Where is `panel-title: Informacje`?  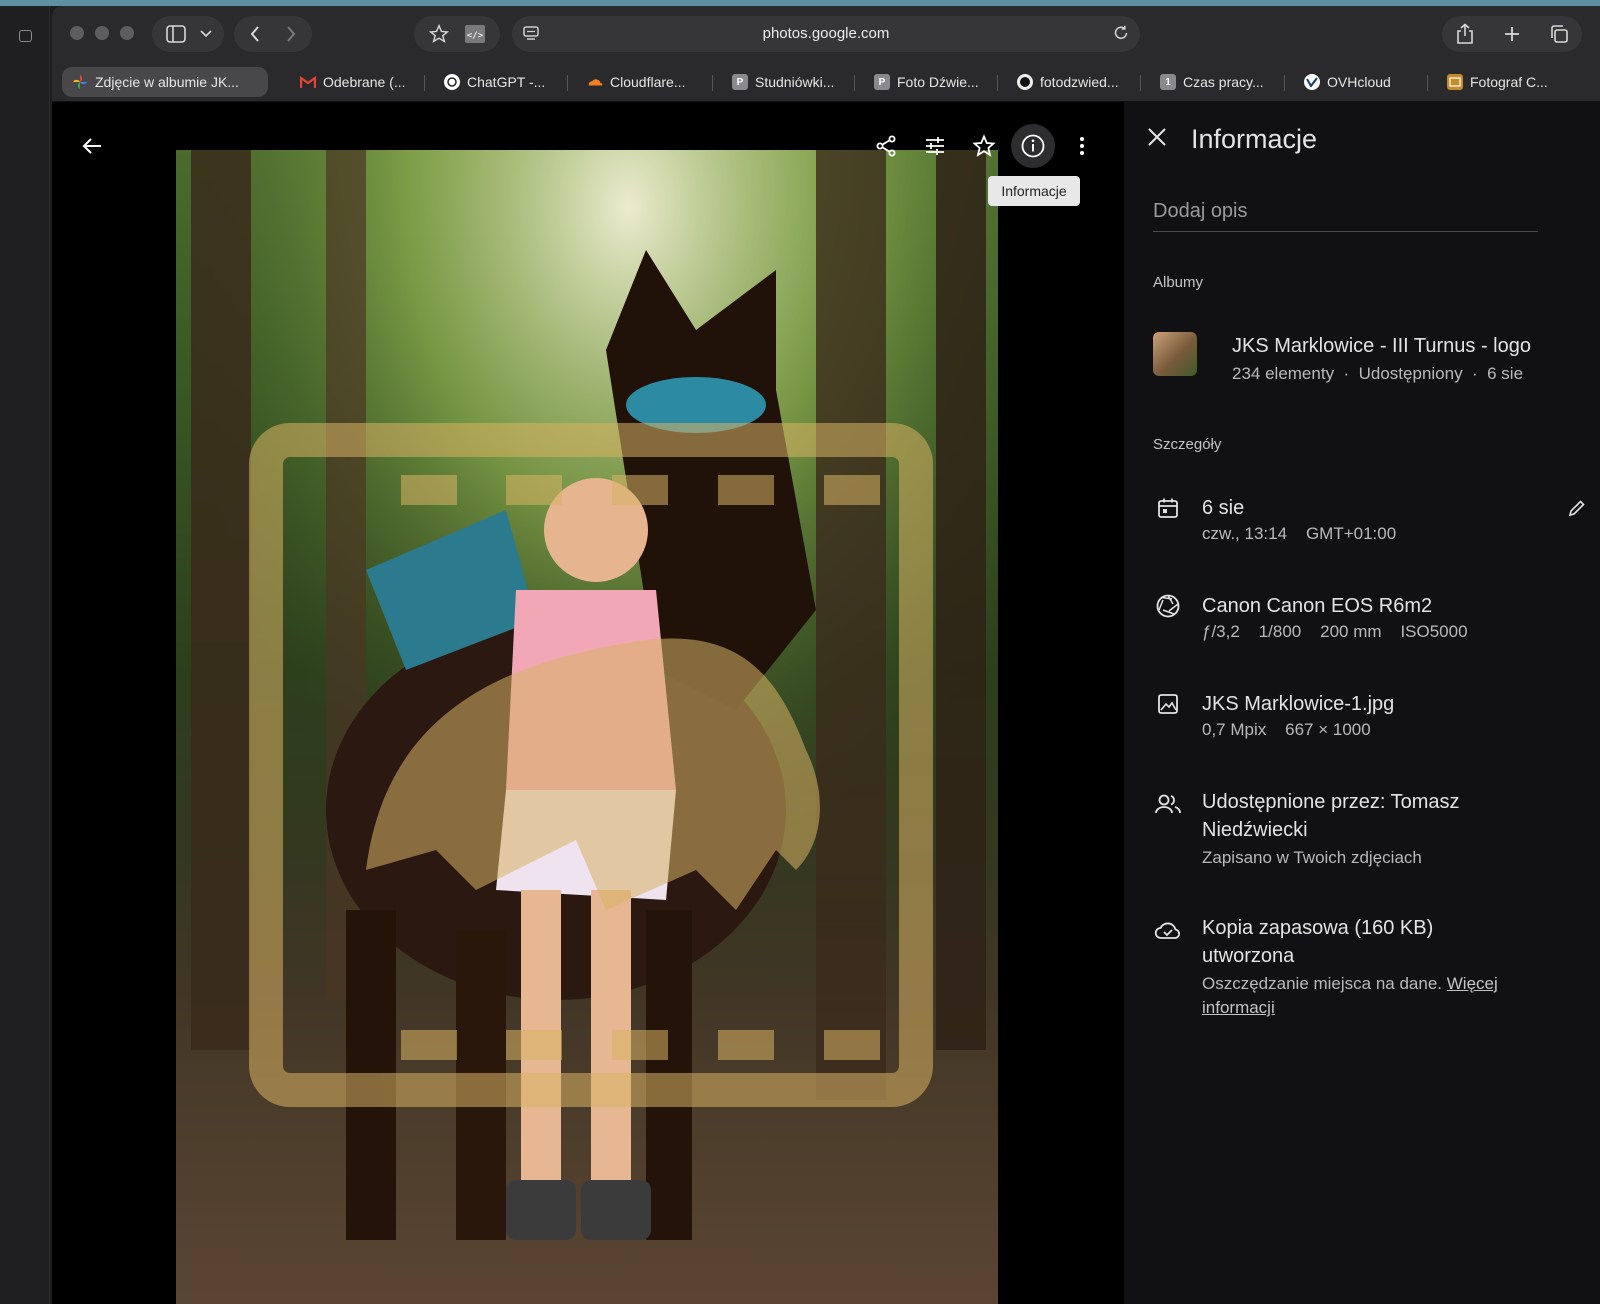 panel-title: Informacje is located at coordinates (1254, 139).